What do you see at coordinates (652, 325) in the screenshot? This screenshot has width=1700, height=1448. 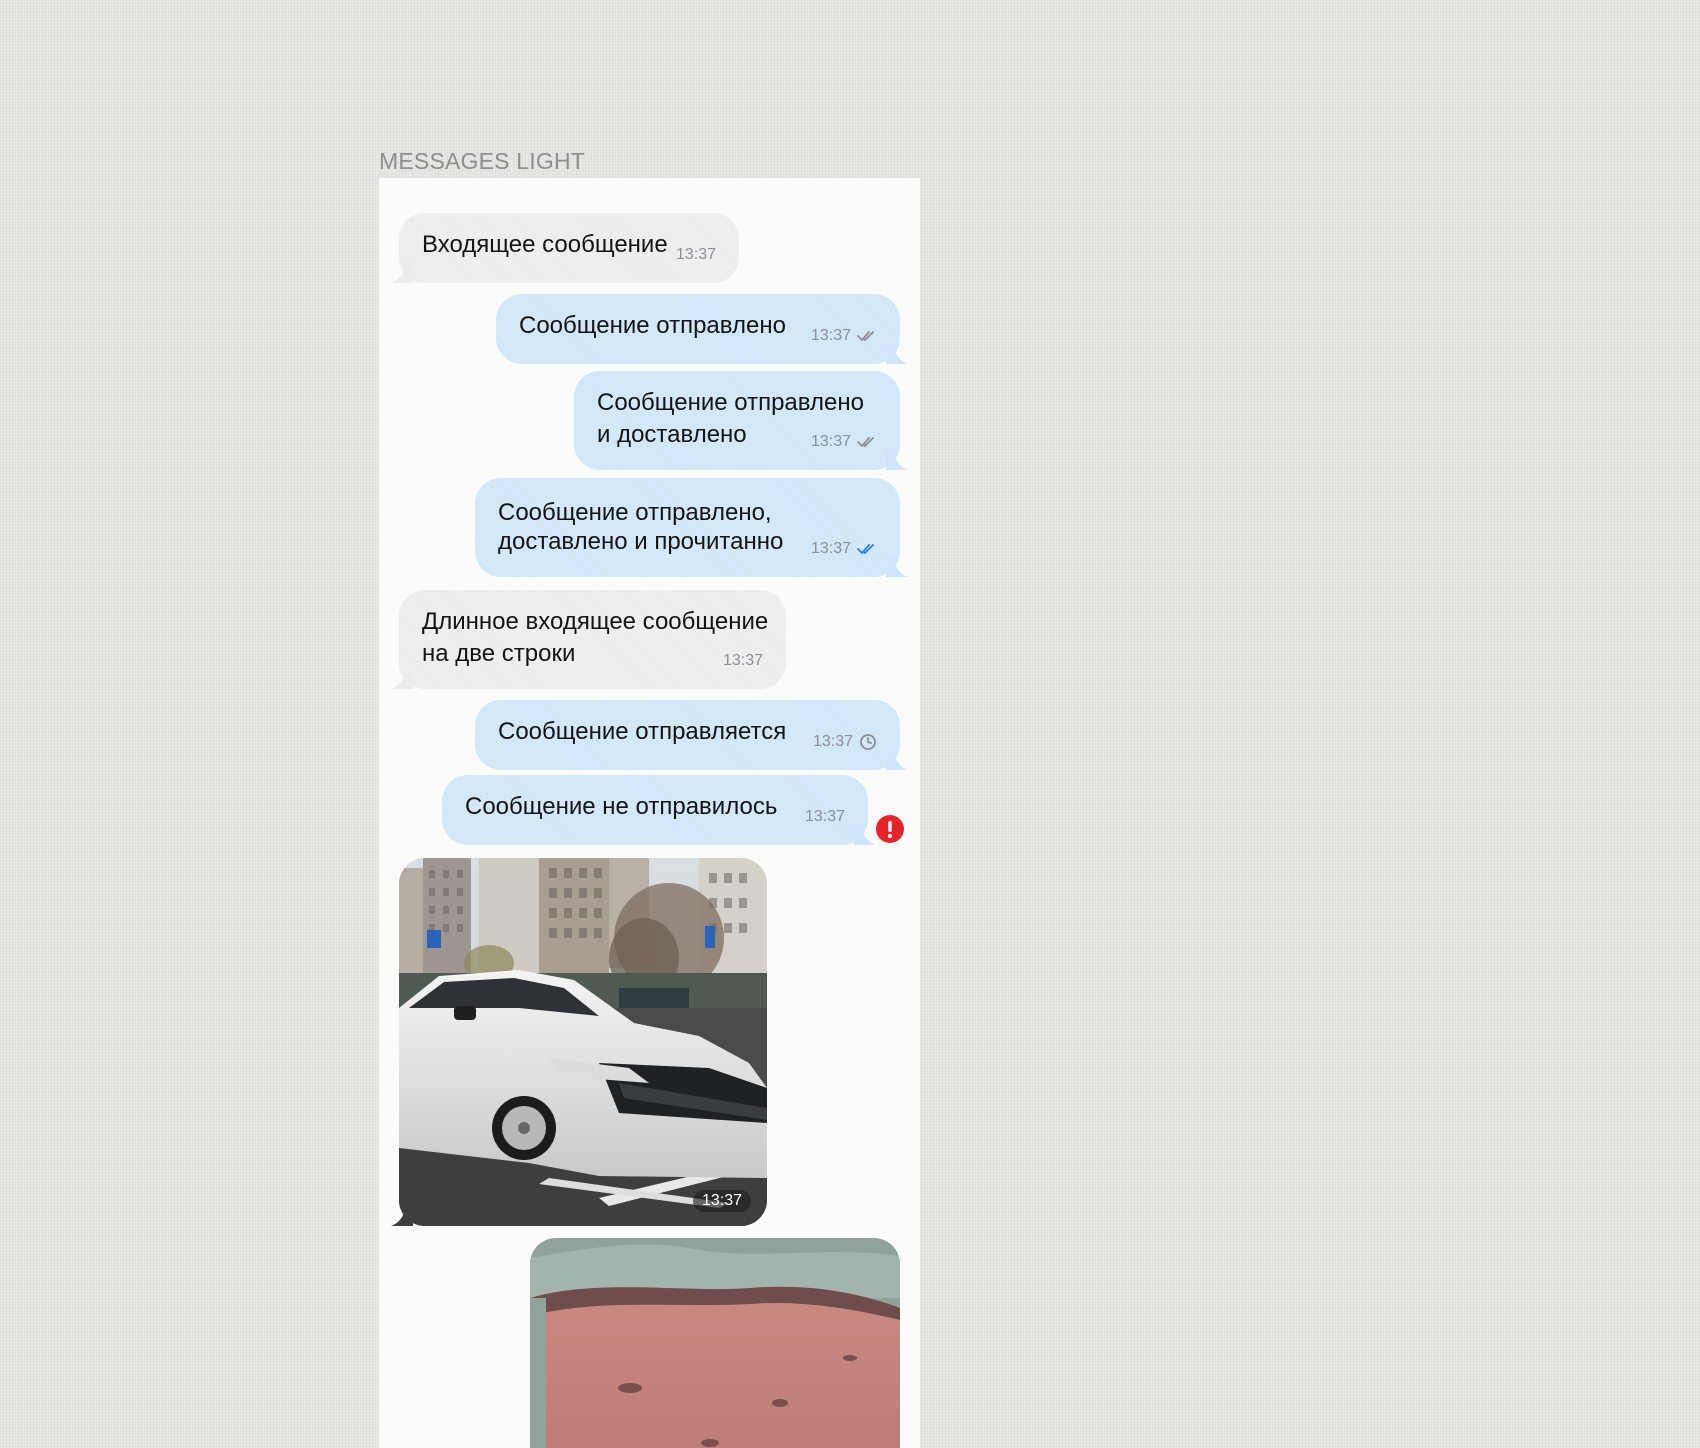 I see `message-text: Сообщение отправлено` at bounding box center [652, 325].